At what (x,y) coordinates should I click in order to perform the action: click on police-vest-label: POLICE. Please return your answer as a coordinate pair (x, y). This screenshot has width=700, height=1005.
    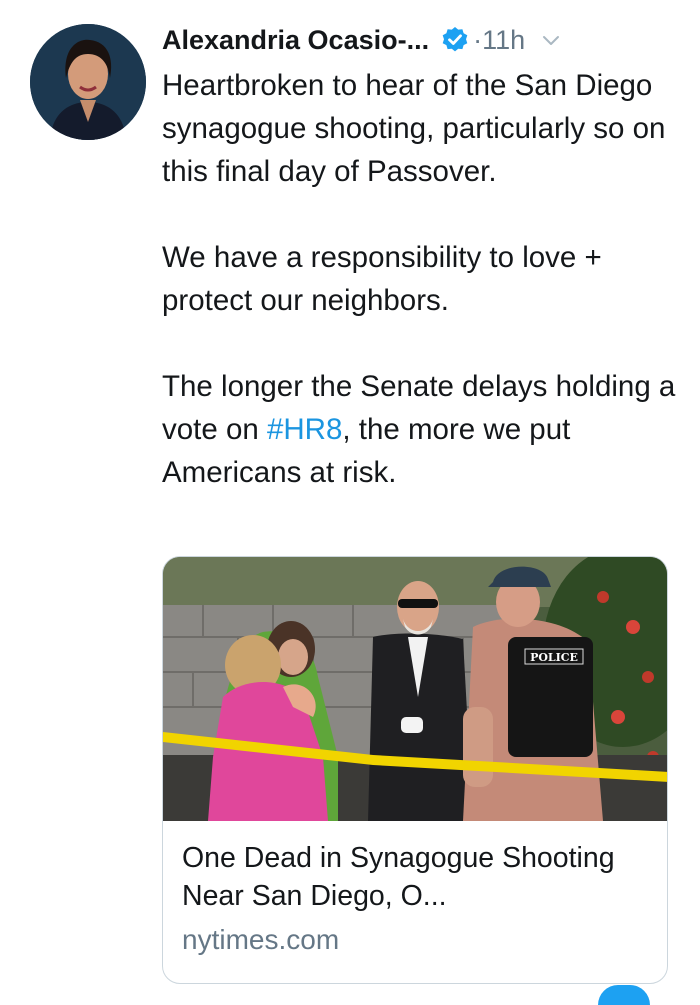
    Looking at the image, I should click on (554, 657).